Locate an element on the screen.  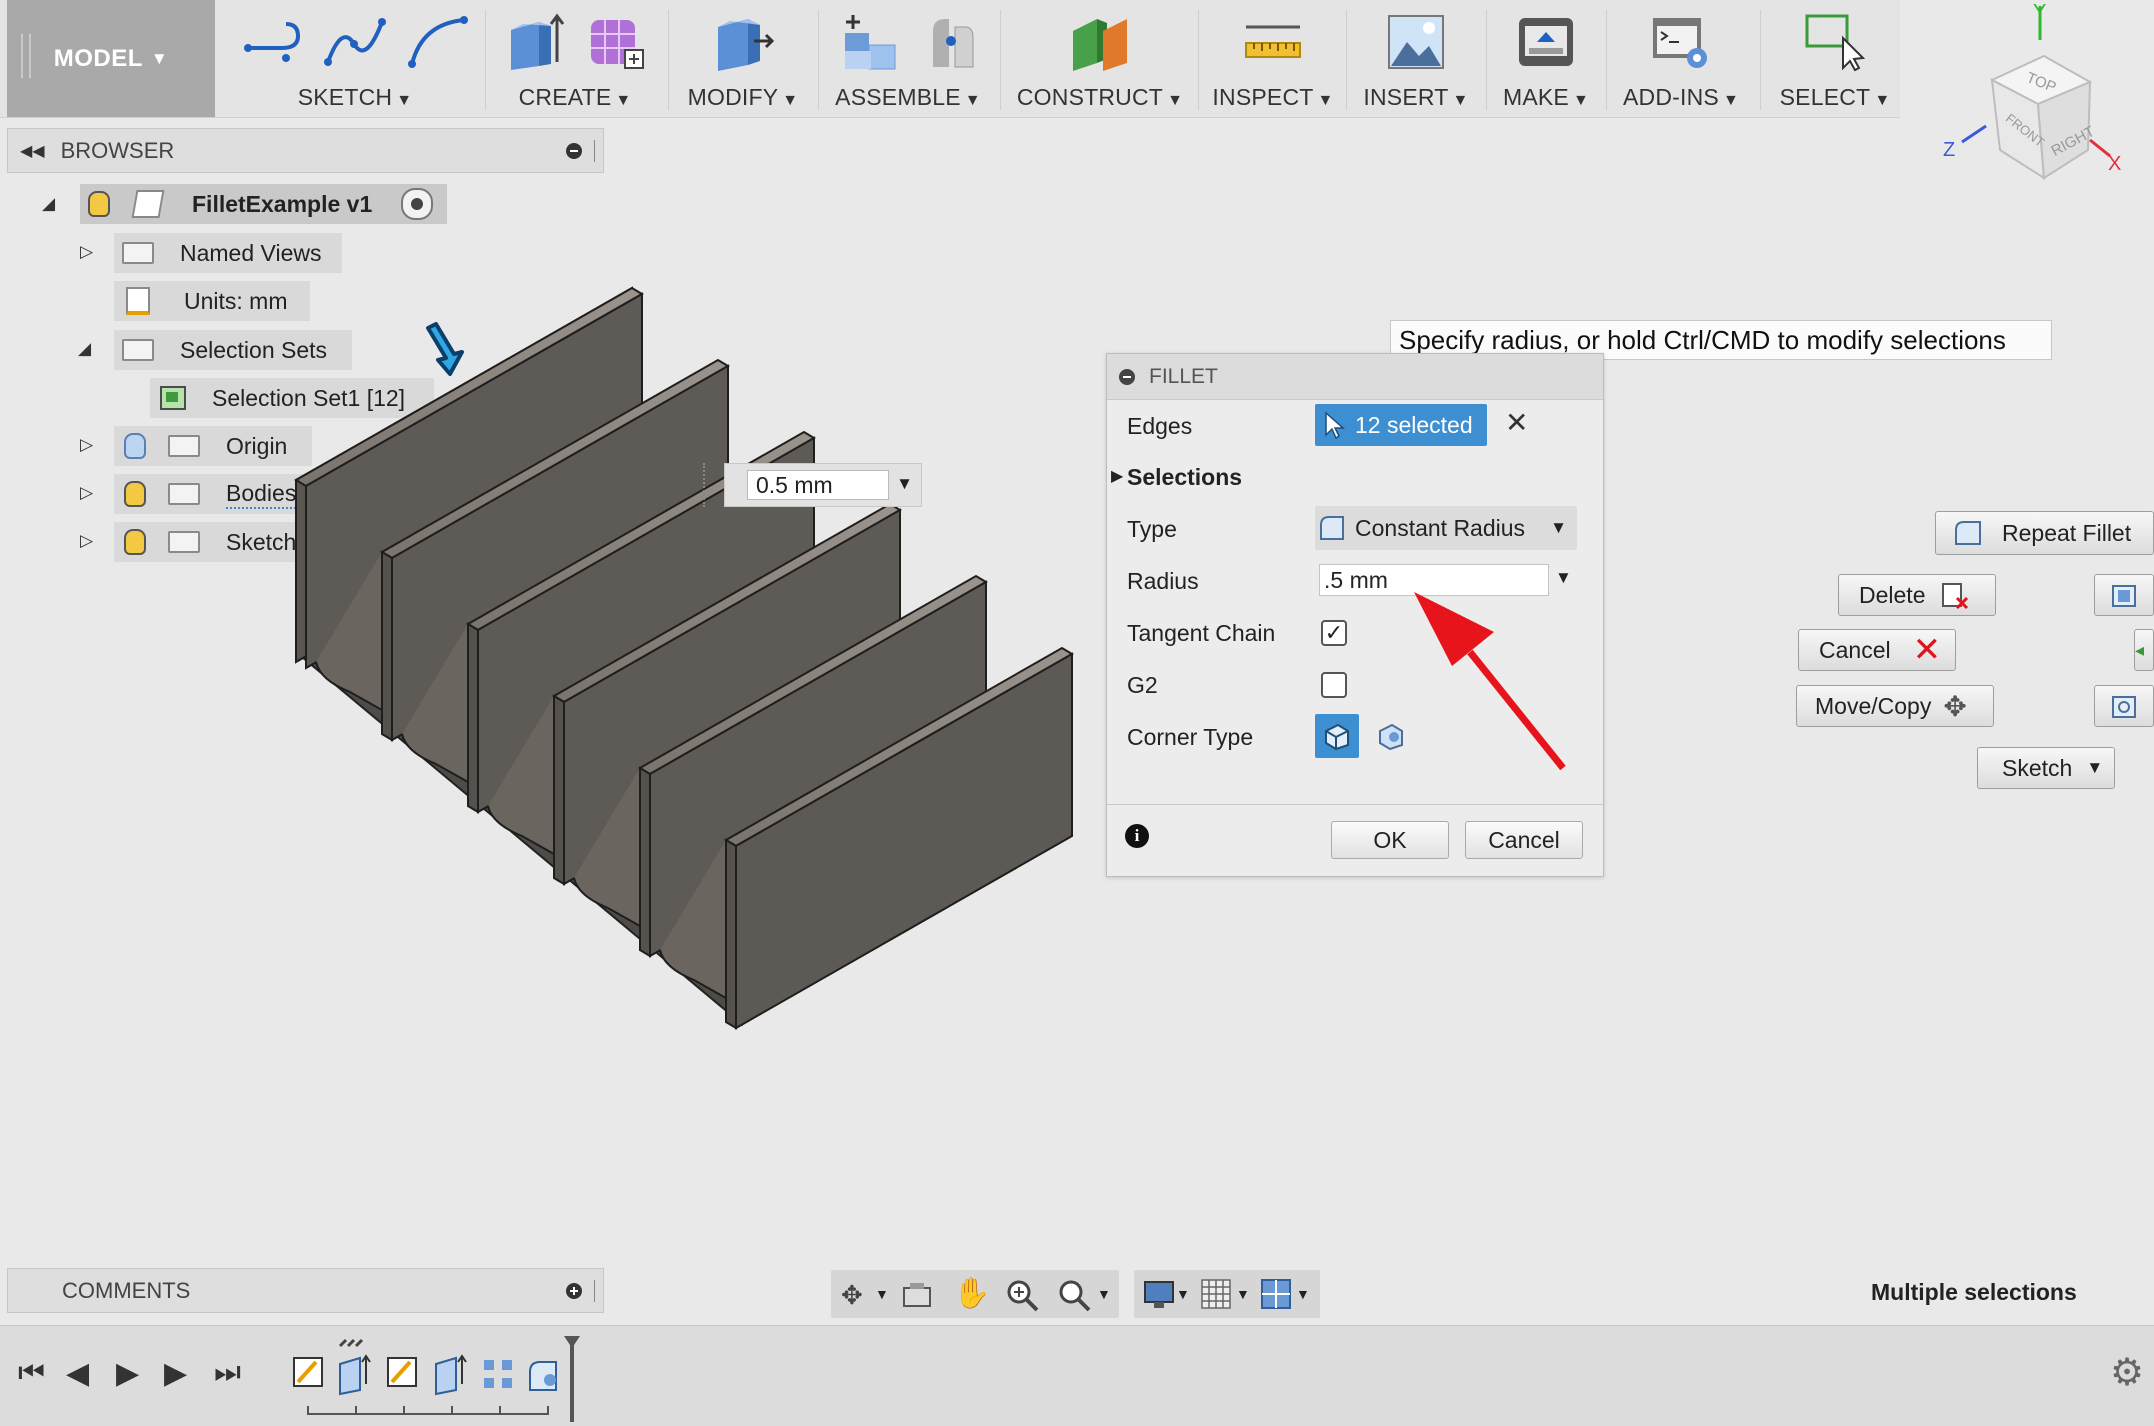
offset-plane-icon is located at coordinates (1100, 42).